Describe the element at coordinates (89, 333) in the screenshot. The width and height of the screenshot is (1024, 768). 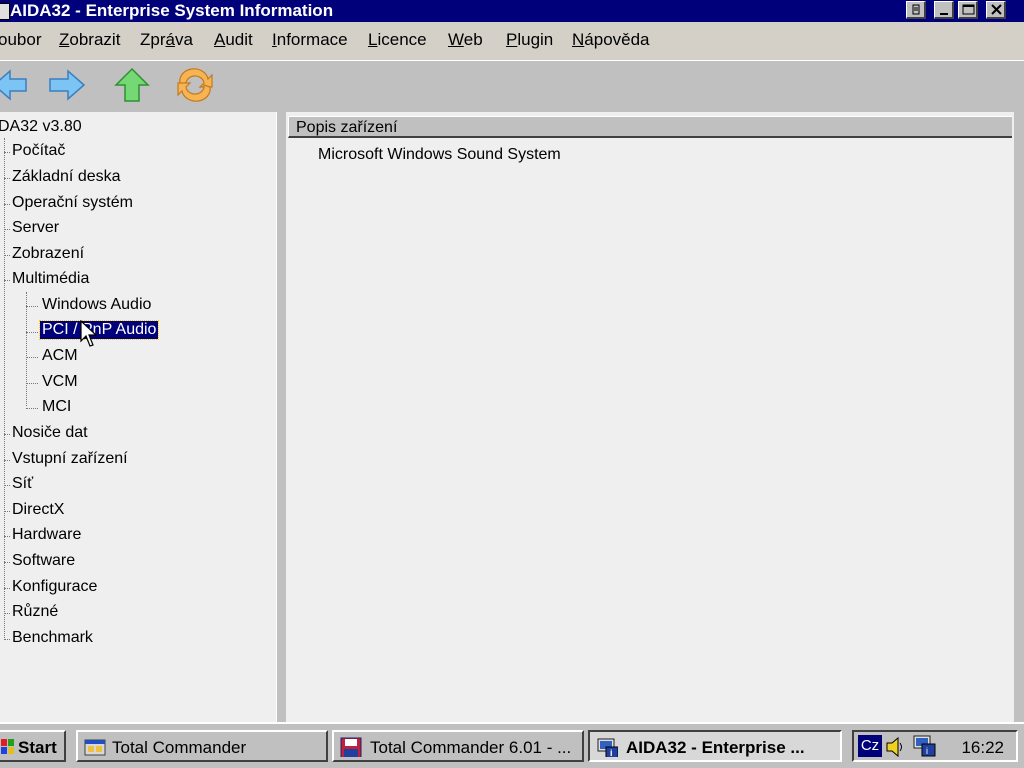
I see `mouse-cursor-icon` at that location.